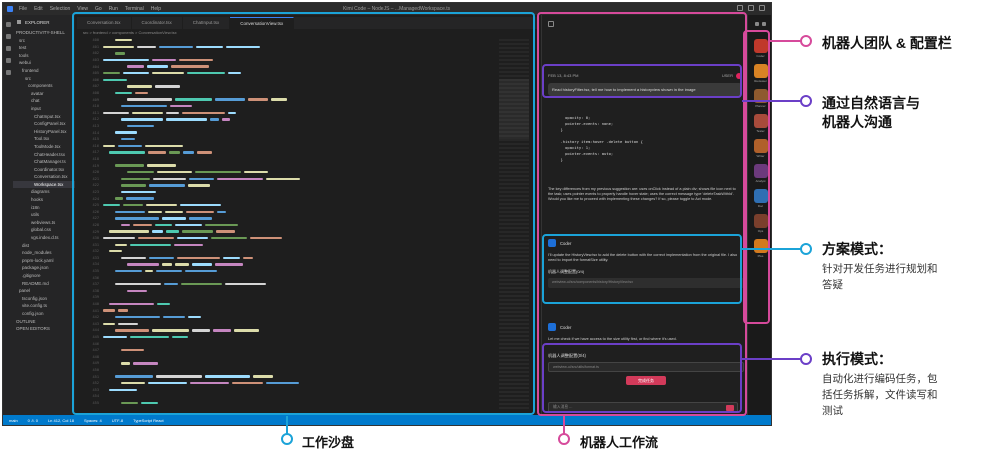  Describe the element at coordinates (148, 420) in the screenshot. I see `status-item: TypeScript React` at that location.